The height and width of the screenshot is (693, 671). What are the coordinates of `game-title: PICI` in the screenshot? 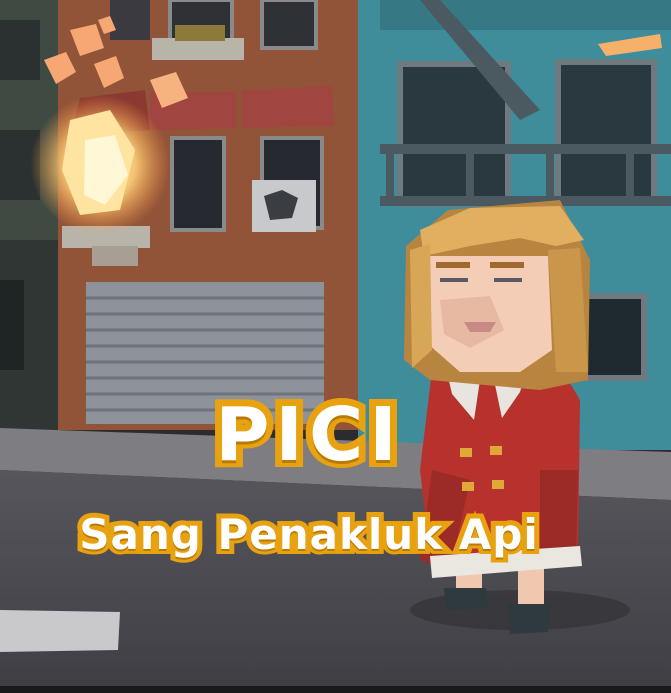 It's located at (306, 435).